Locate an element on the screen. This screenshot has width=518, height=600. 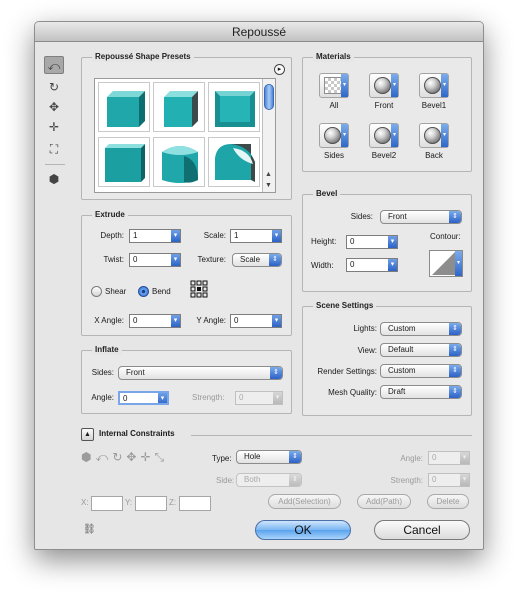
bevel-title: Bevel is located at coordinates (327, 194).